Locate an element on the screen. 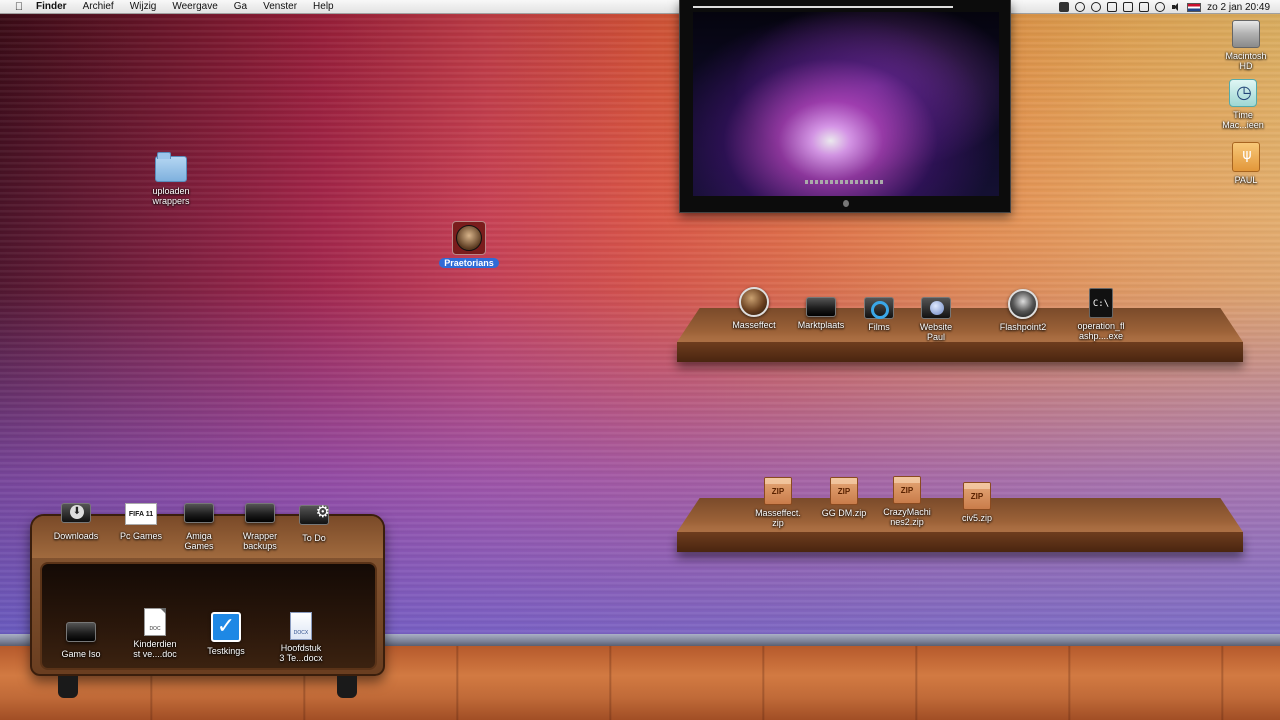 The height and width of the screenshot is (720, 1280). shelf-item-label: Marktplaats is located at coordinates (821, 325).